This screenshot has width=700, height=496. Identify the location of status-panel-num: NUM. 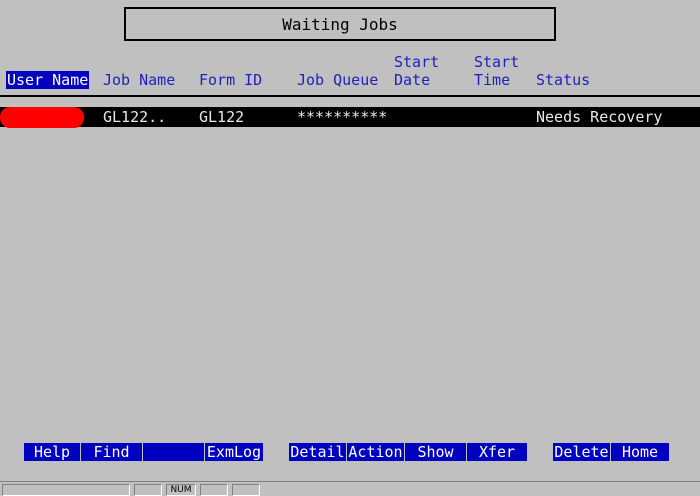
(181, 490).